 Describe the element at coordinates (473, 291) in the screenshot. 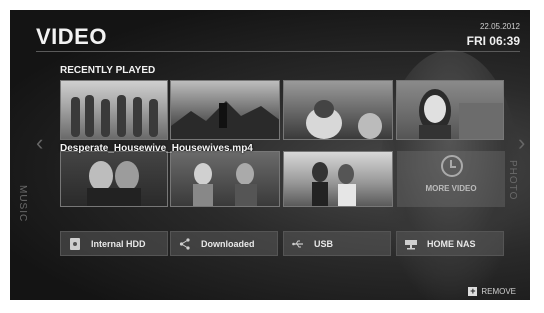

I see `plus-icon: +` at that location.